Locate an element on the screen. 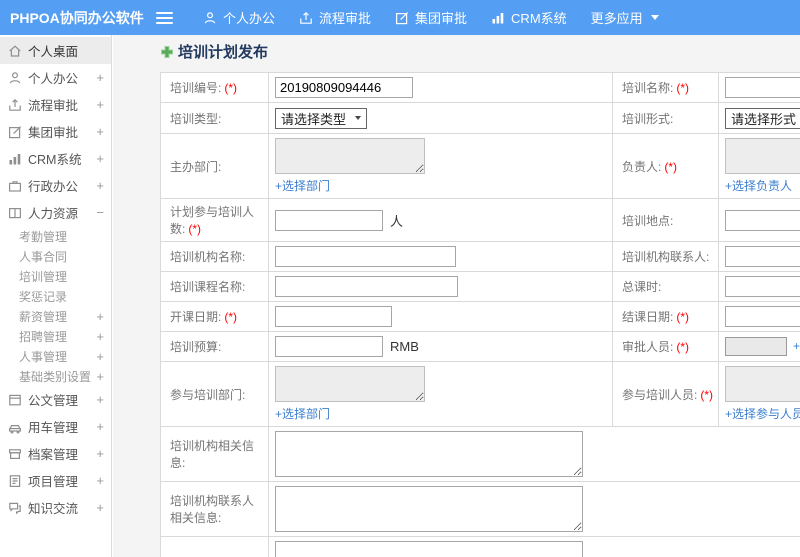 This screenshot has width=800, height=557. sidebar-item-group-approval: 集团审批 + is located at coordinates (55, 131).